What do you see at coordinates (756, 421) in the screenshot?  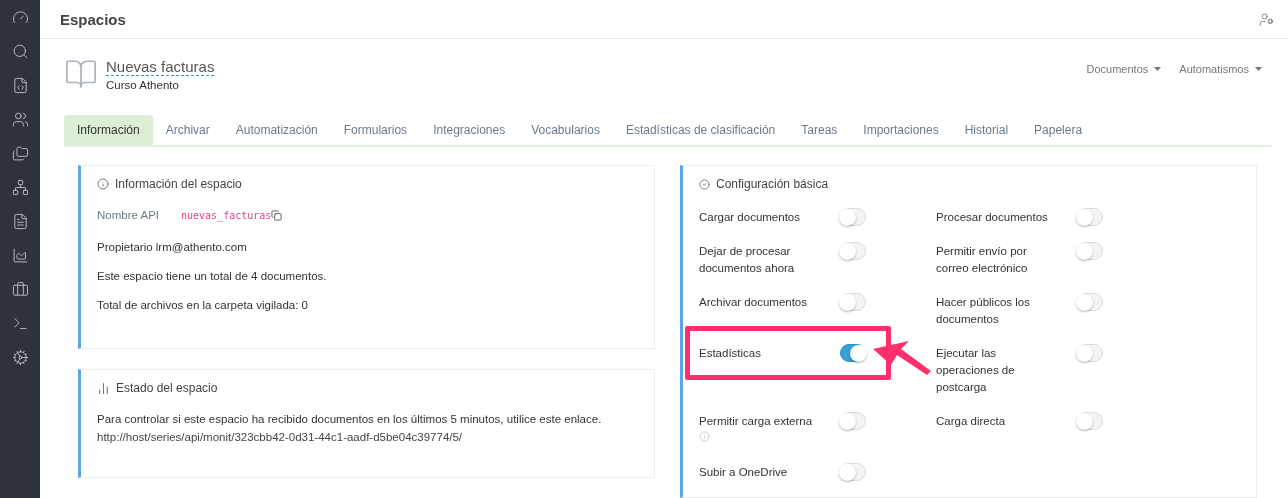 I see `setting-label: Permitir carga externa` at bounding box center [756, 421].